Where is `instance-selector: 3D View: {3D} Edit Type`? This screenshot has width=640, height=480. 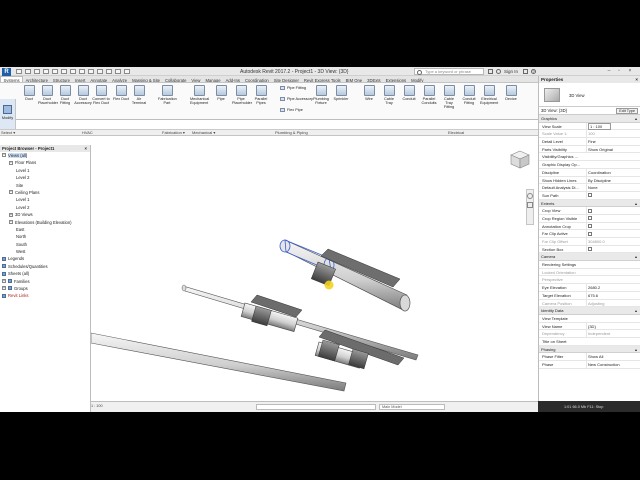 instance-selector: 3D View: {3D} Edit Type is located at coordinates (589, 111).